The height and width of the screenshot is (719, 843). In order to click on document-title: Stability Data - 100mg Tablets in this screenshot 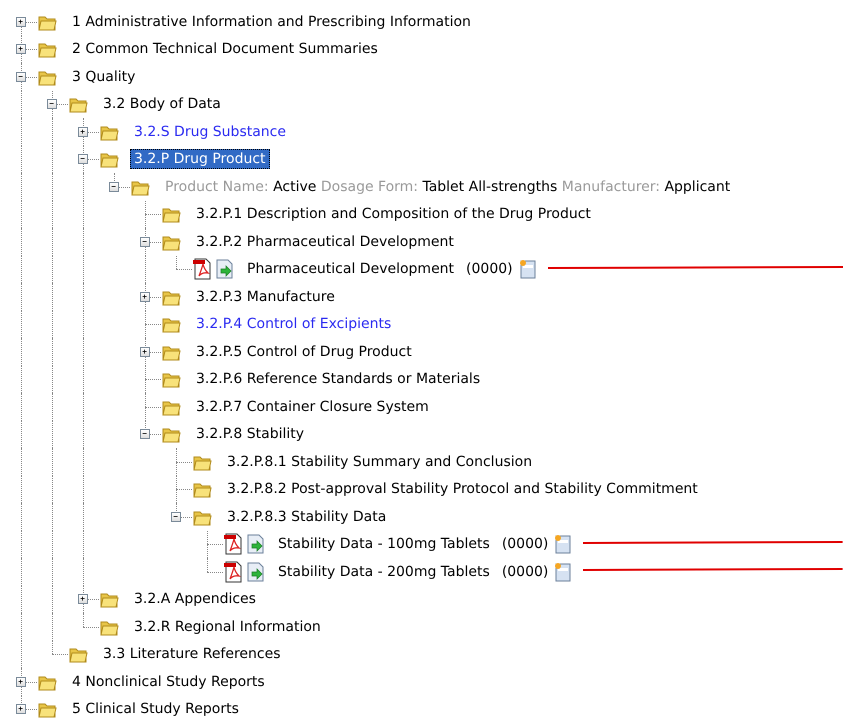, I will do `click(384, 544)`.